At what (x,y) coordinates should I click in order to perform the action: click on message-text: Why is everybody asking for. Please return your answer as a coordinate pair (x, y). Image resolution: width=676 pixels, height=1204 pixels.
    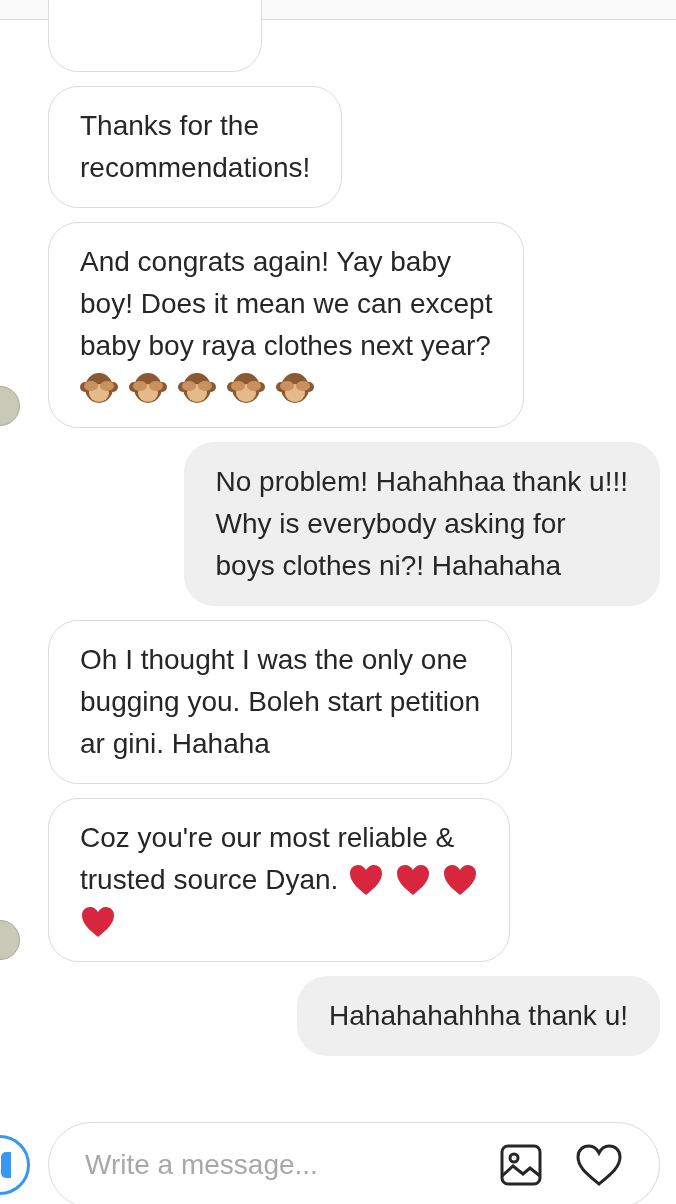
    Looking at the image, I should click on (390, 524).